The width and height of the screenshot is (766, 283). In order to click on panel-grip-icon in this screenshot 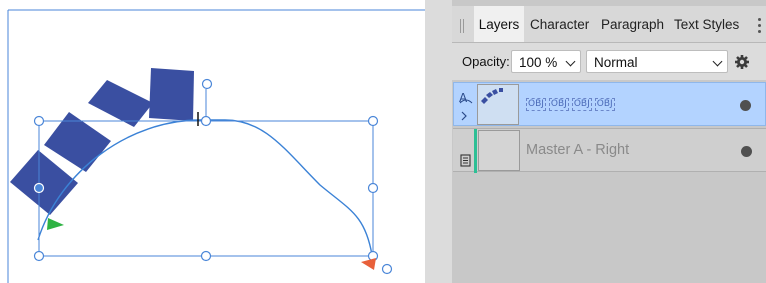, I will do `click(462, 26)`.